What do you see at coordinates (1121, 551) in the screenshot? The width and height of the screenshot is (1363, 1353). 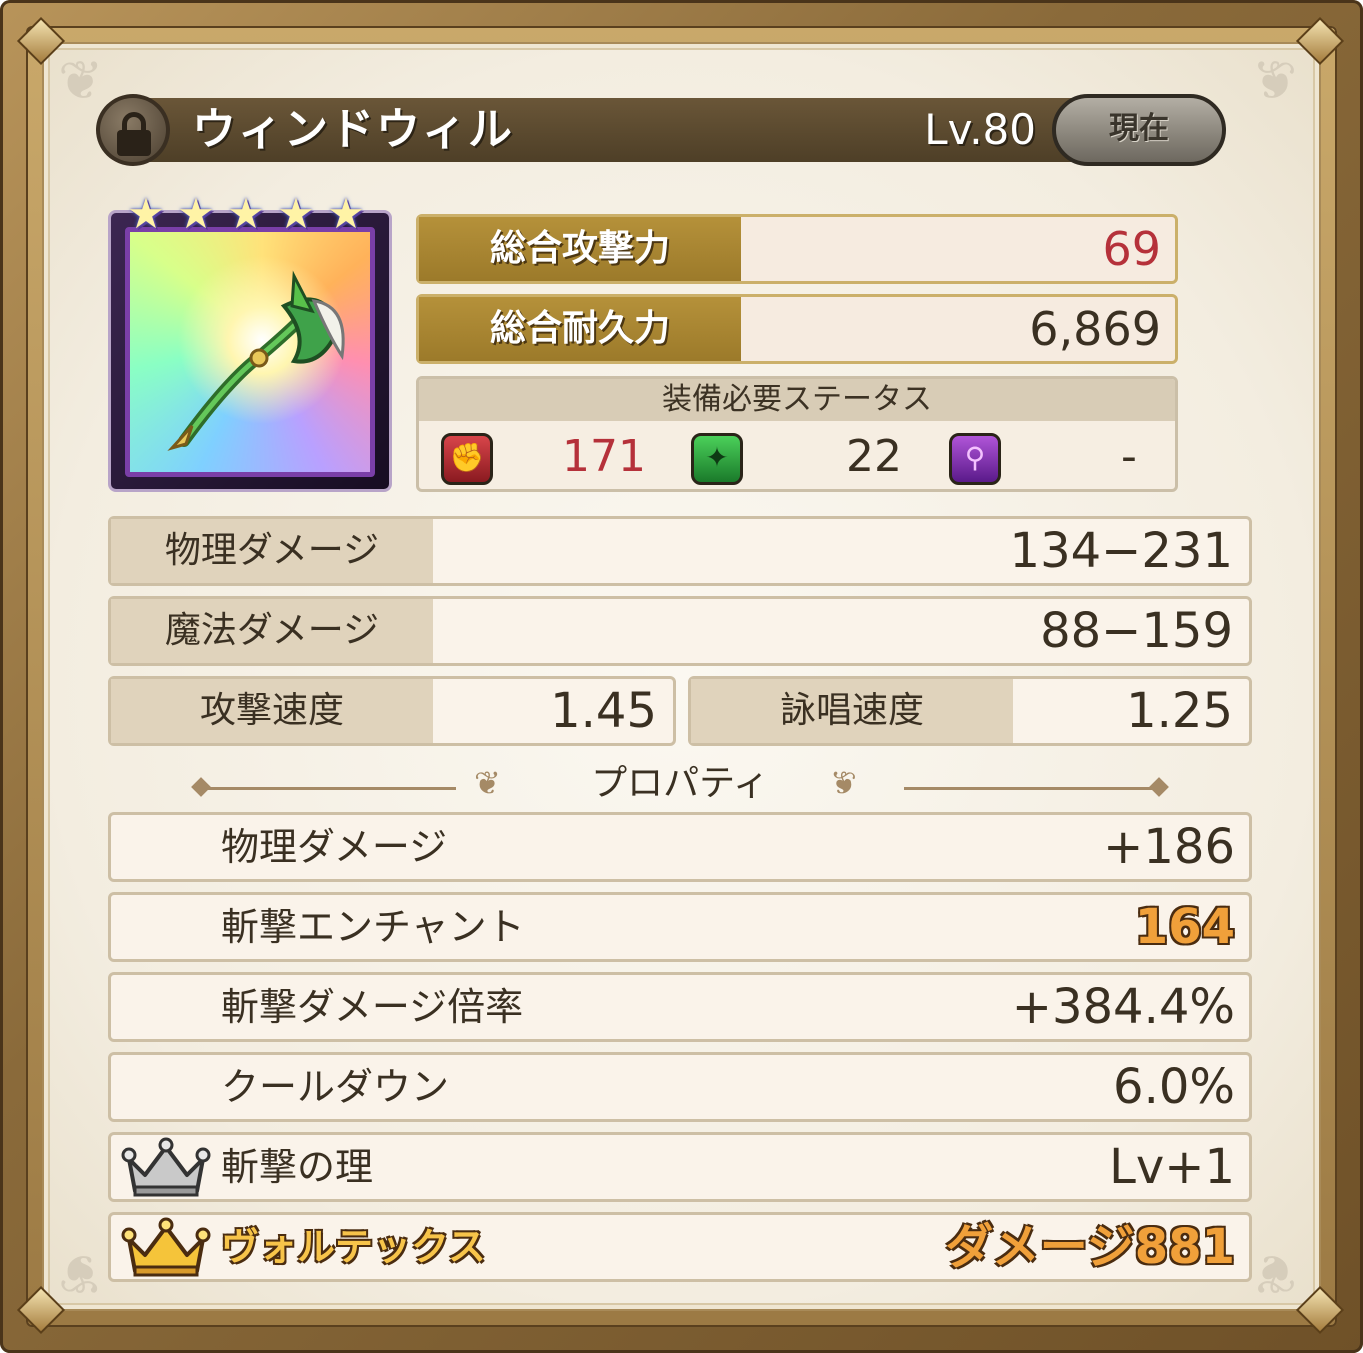 I see `physical-damage-value: 134−231` at bounding box center [1121, 551].